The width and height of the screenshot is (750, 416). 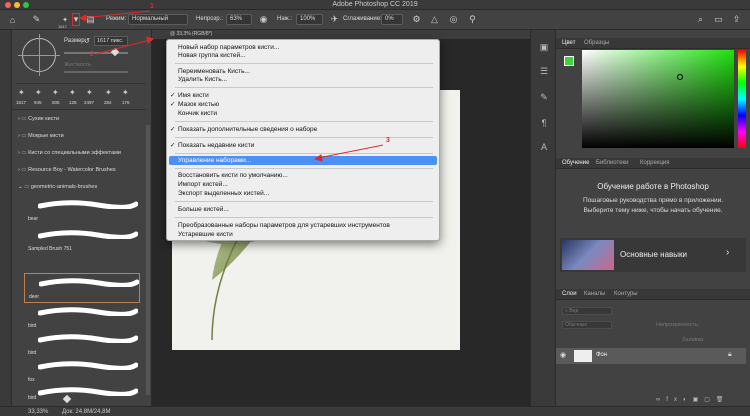 I want to click on opacity-input: 63%, so click(x=239, y=19).